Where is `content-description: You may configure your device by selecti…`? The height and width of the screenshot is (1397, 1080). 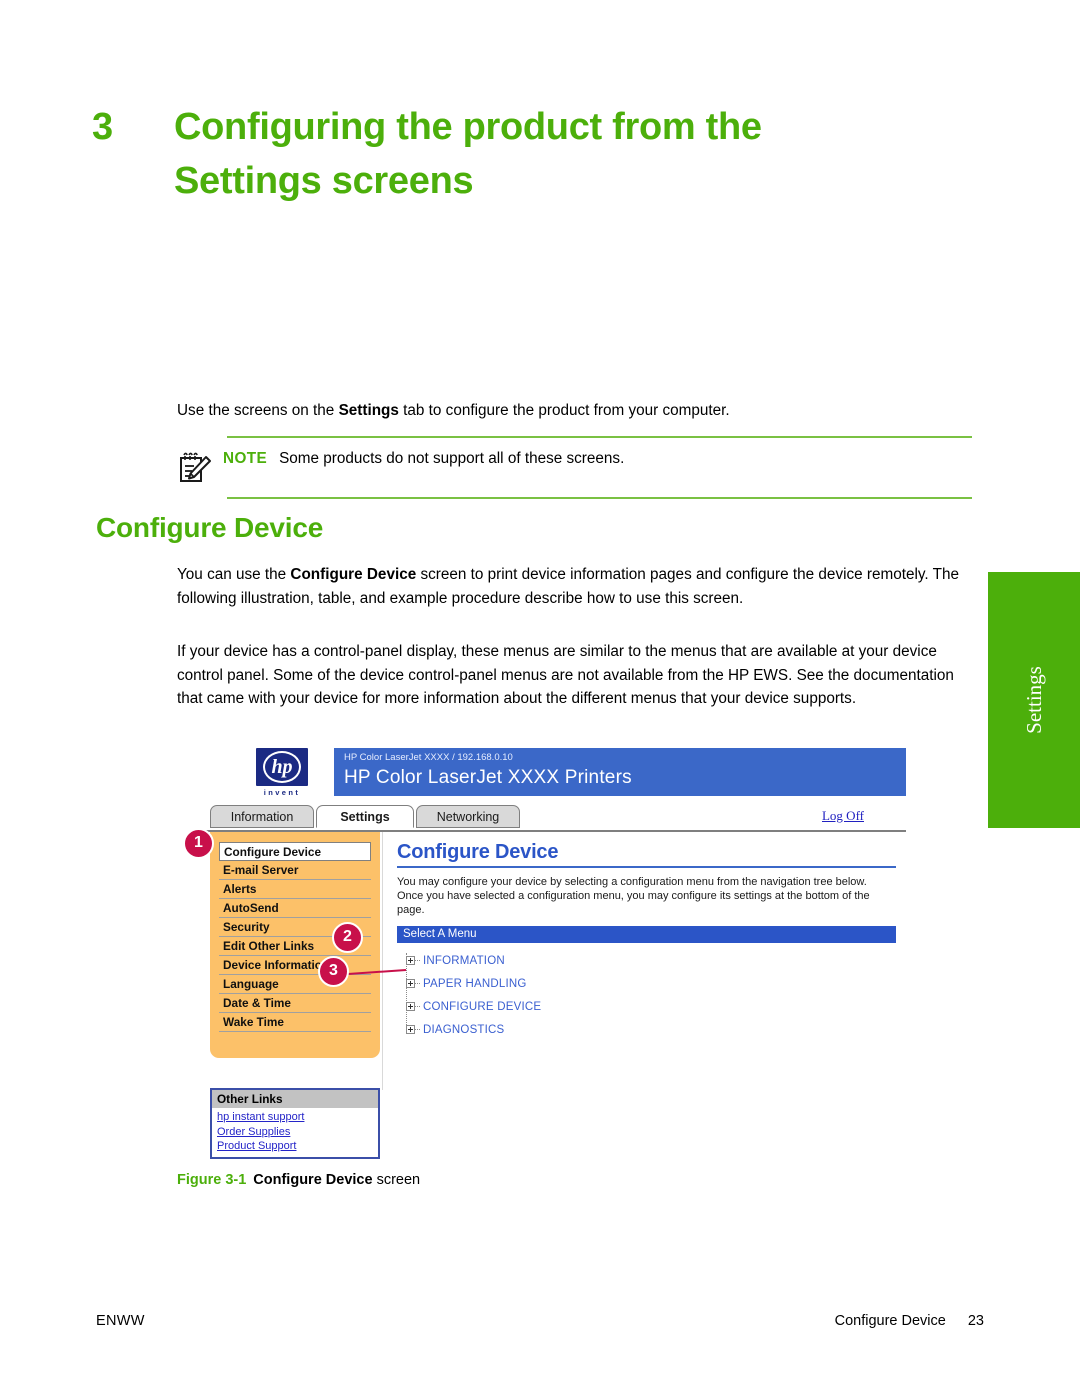 content-description: You may configure your device by selecti… is located at coordinates (633, 896).